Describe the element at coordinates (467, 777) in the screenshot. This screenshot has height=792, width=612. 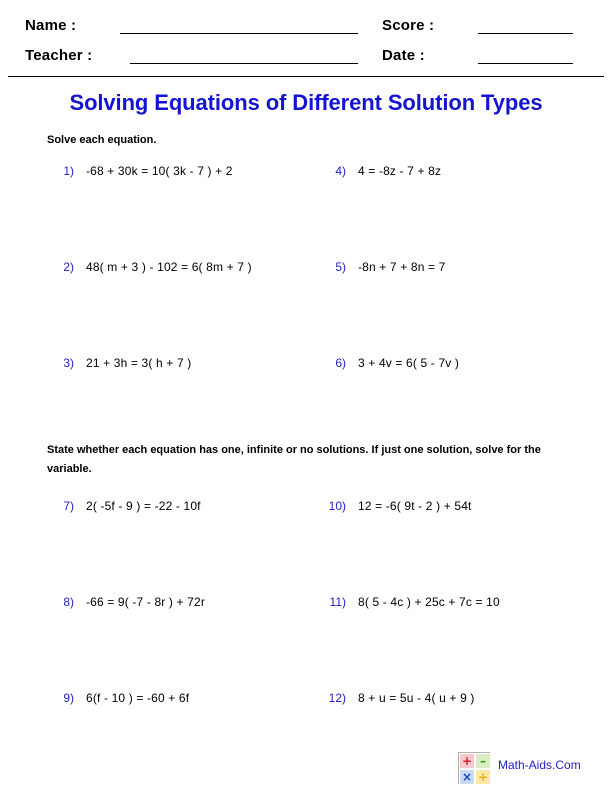
I see `multiply-icon: ×` at that location.